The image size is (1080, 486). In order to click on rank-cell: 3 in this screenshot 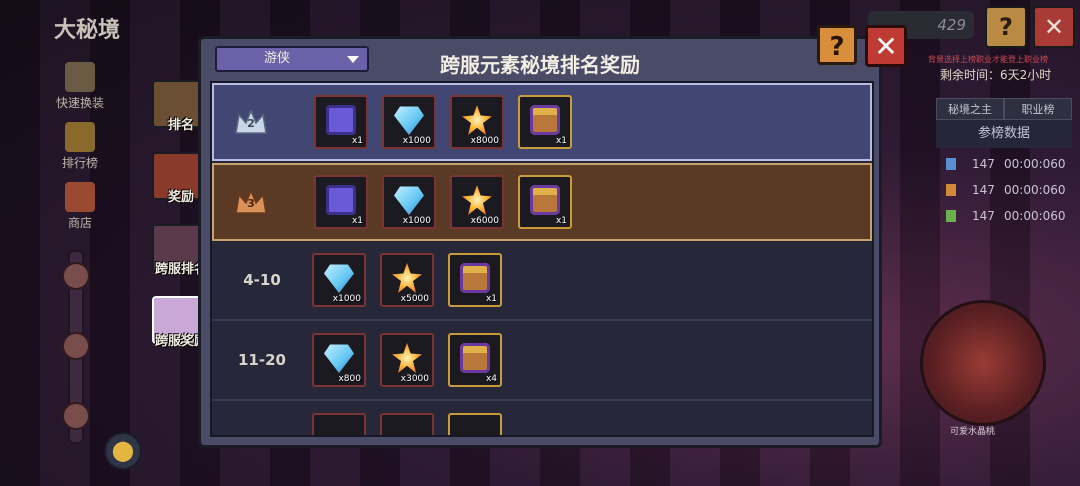, I will do `click(264, 202)`.